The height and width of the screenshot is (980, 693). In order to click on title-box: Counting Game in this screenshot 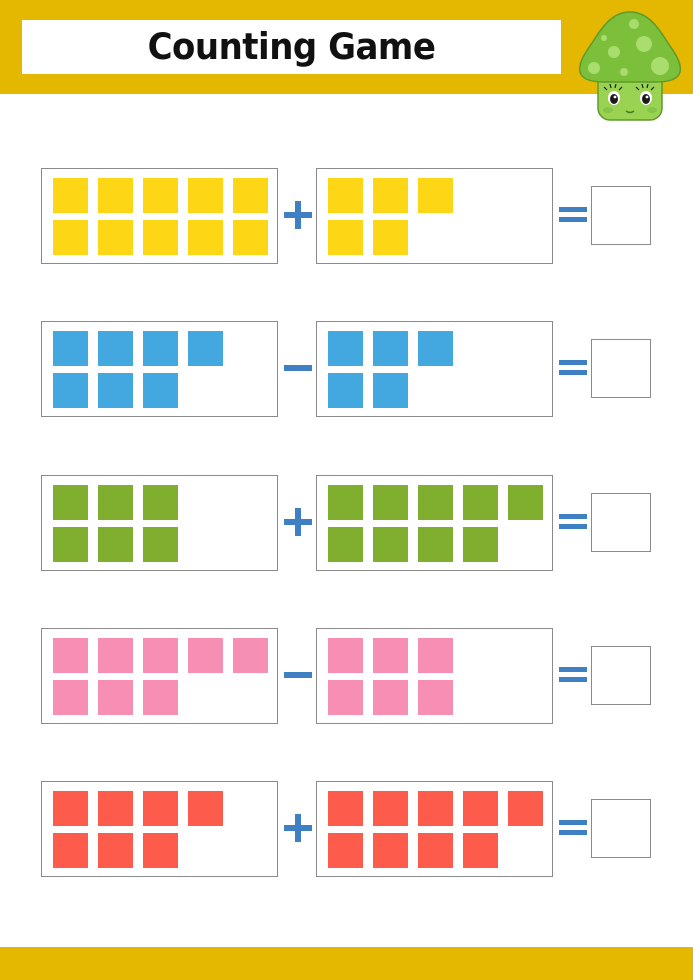, I will do `click(291, 47)`.